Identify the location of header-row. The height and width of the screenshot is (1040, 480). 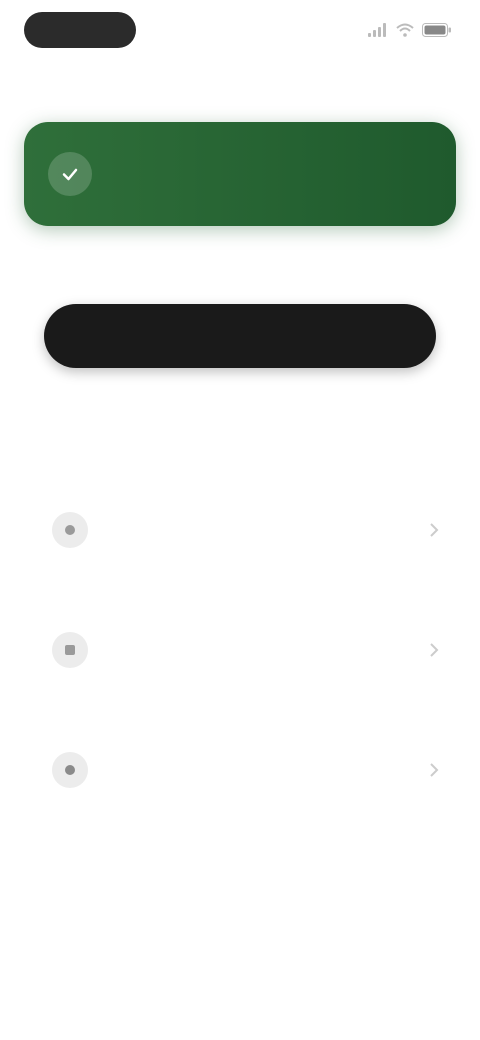
(240, 94).